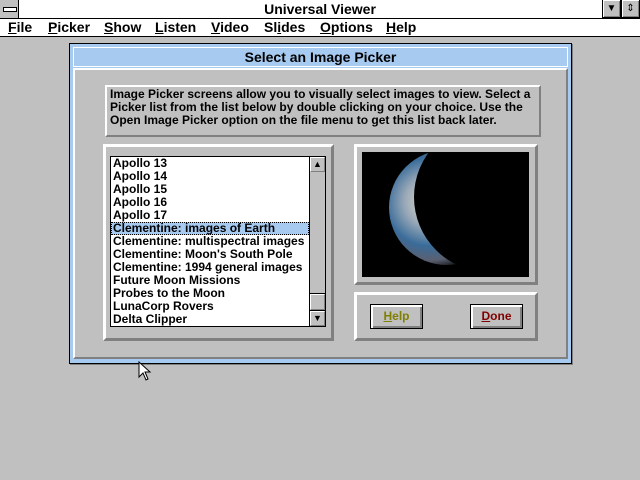 The height and width of the screenshot is (480, 640). I want to click on menu-help: Help, so click(401, 27).